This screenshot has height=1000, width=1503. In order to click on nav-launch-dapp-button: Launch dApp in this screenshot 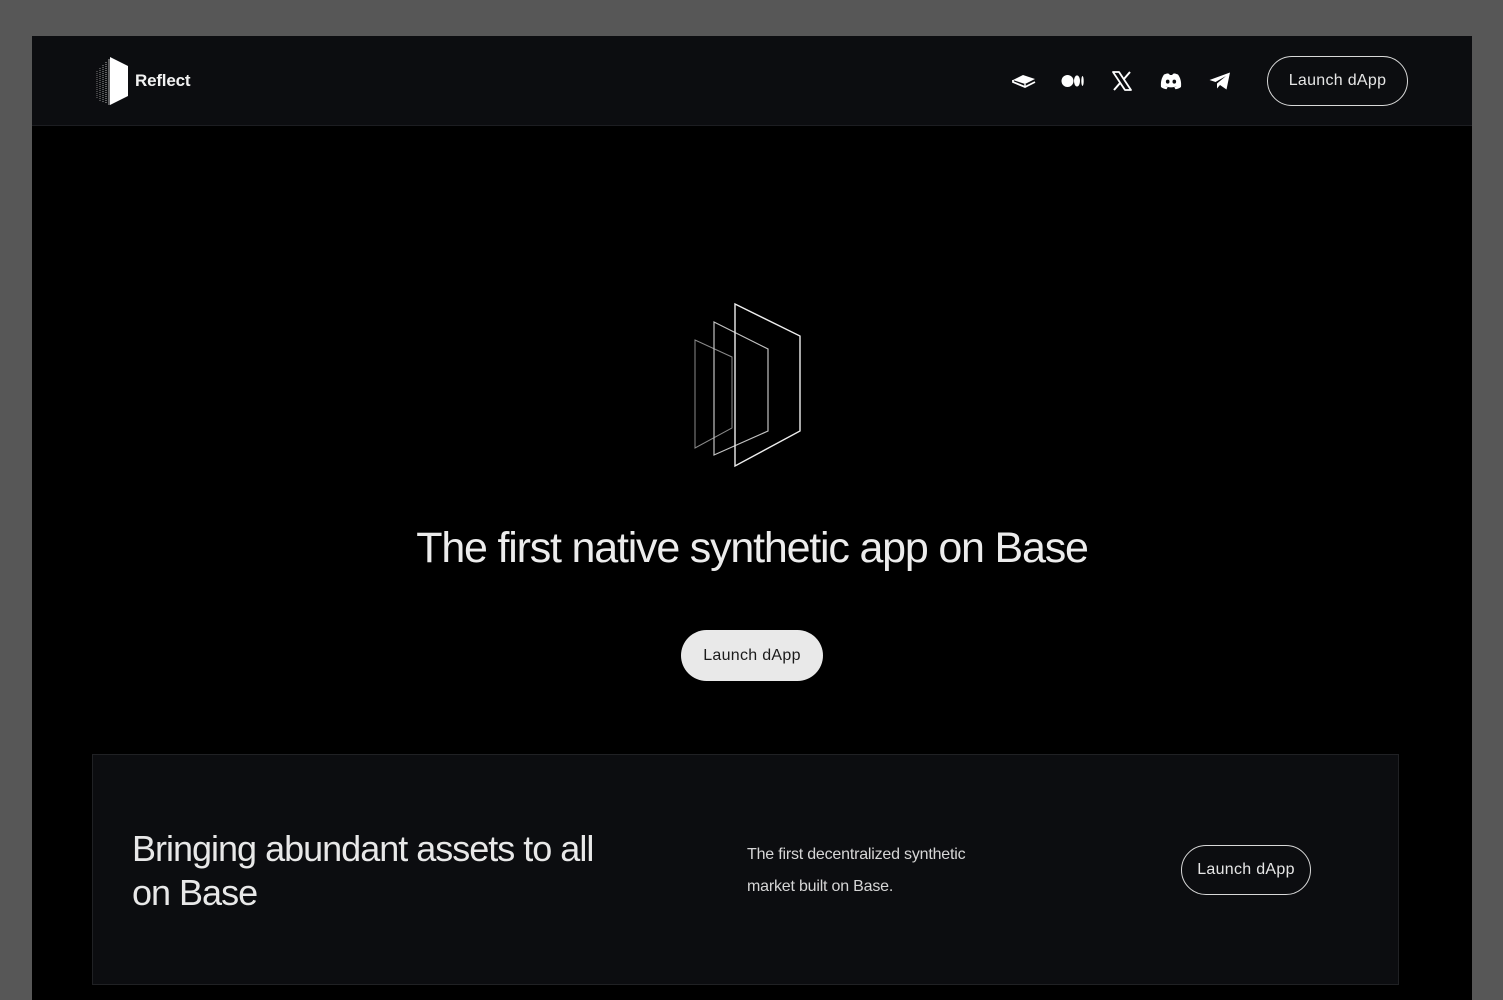, I will do `click(1337, 81)`.